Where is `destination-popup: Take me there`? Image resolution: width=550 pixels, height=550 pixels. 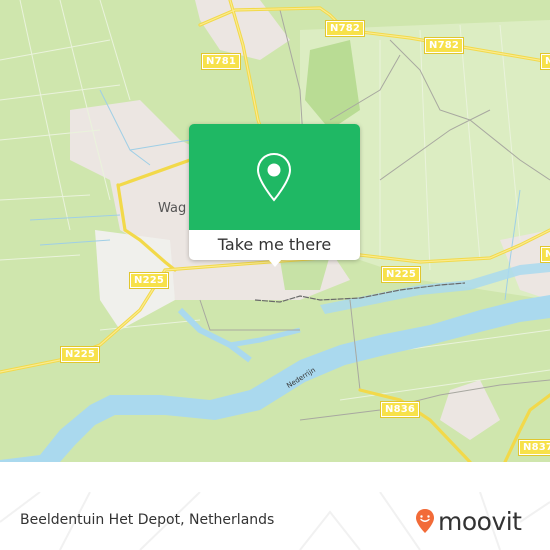
destination-popup: Take me there is located at coordinates (274, 195).